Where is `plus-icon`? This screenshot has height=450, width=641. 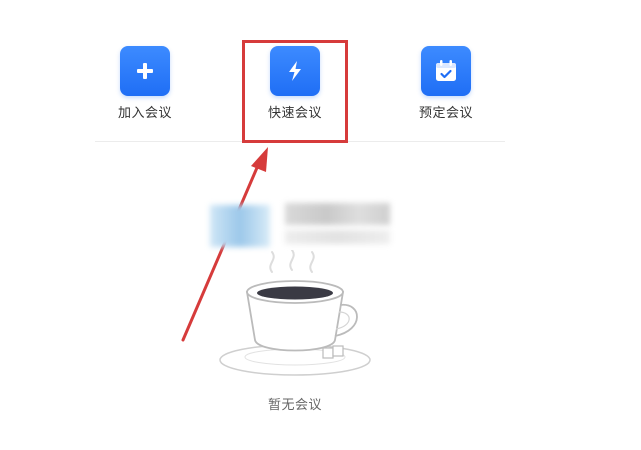 plus-icon is located at coordinates (145, 71).